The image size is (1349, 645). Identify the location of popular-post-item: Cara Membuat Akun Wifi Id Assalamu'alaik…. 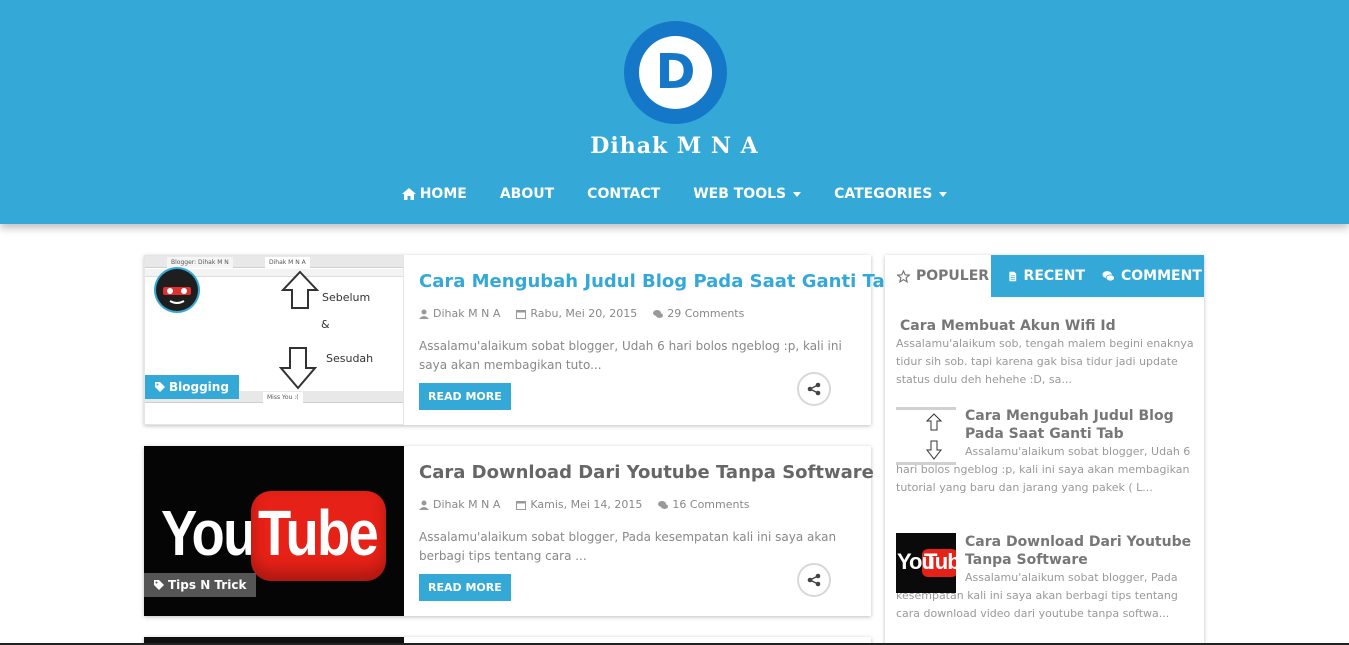
(1045, 353).